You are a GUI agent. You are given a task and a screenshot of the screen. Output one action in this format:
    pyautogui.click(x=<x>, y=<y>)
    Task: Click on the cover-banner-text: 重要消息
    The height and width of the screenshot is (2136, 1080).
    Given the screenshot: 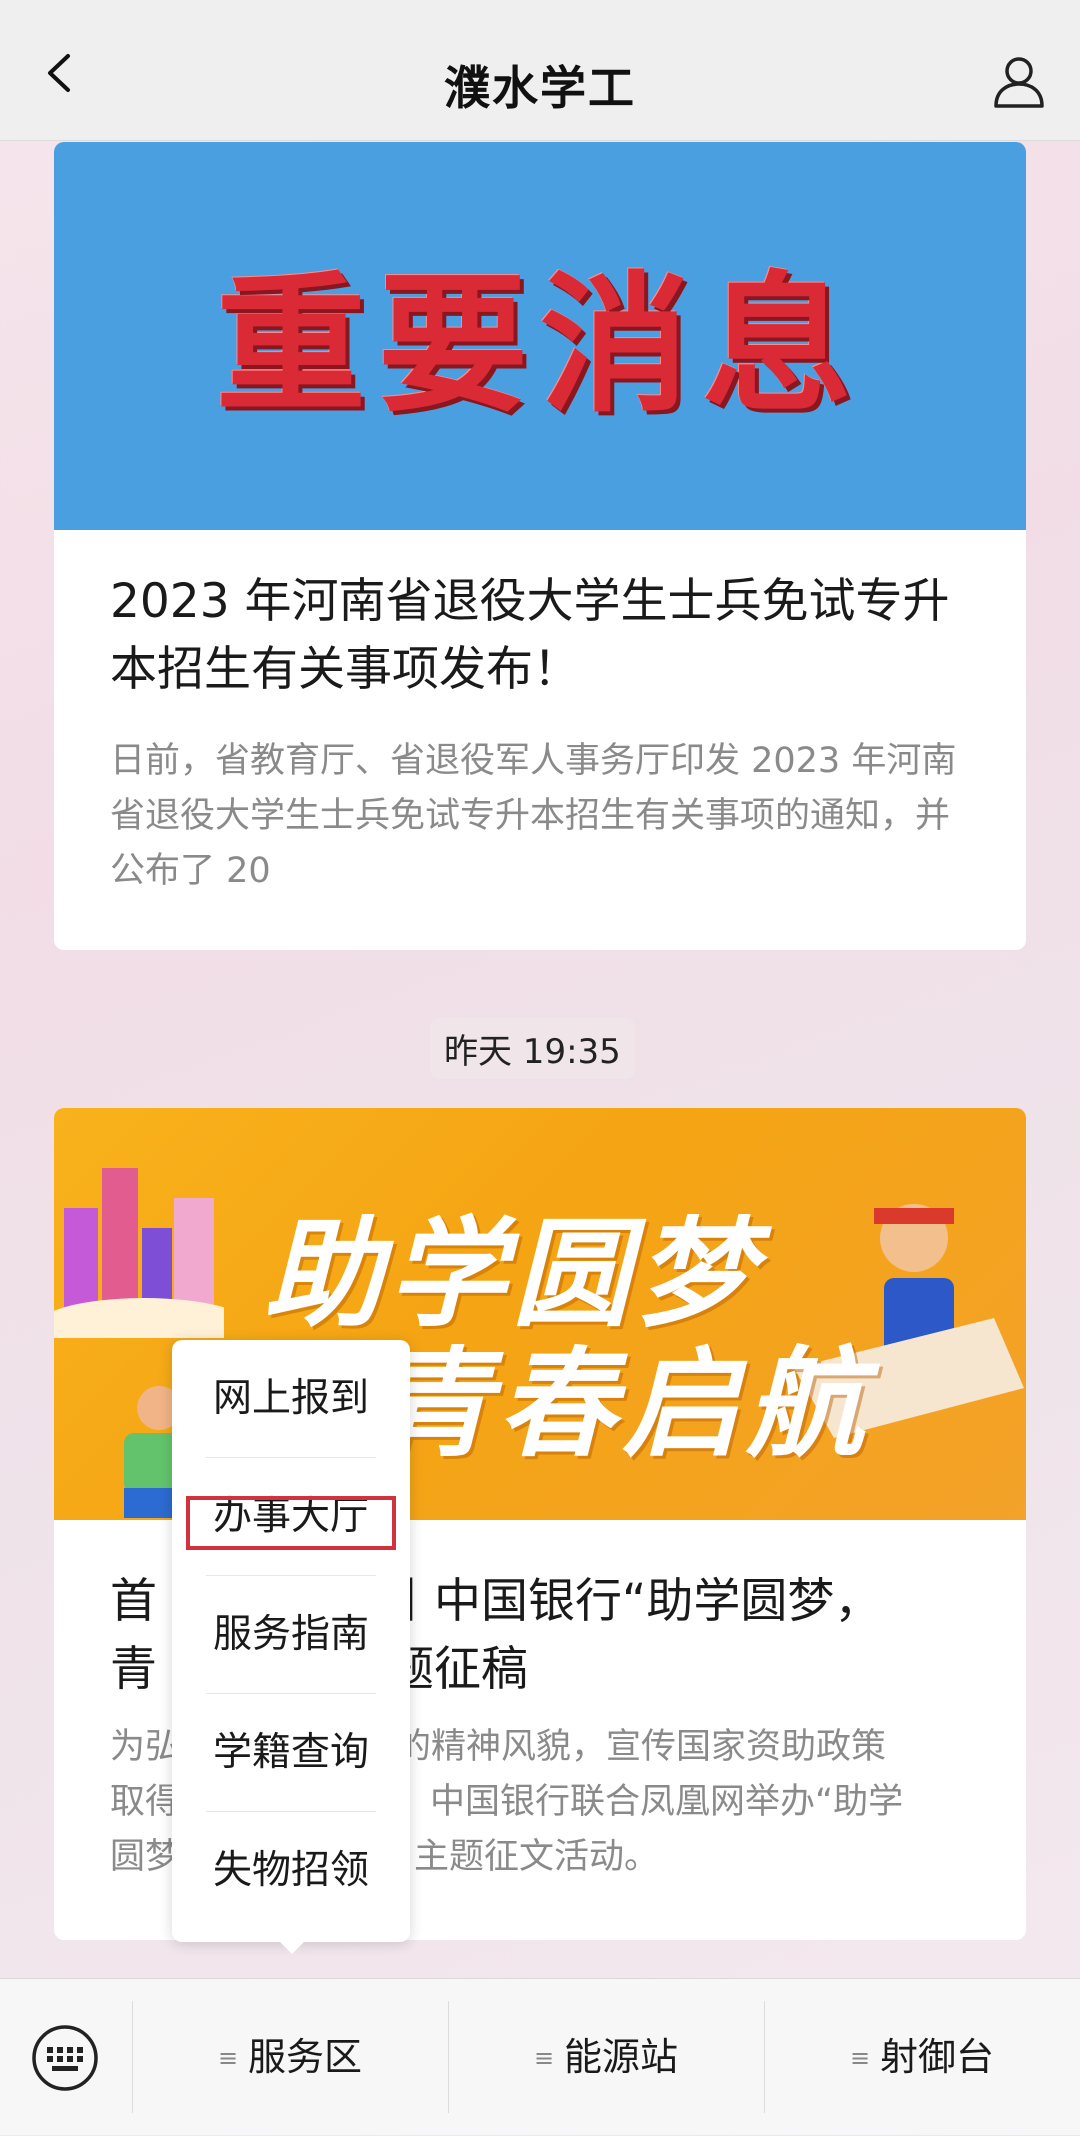 What is the action you would take?
    pyautogui.click(x=539, y=345)
    